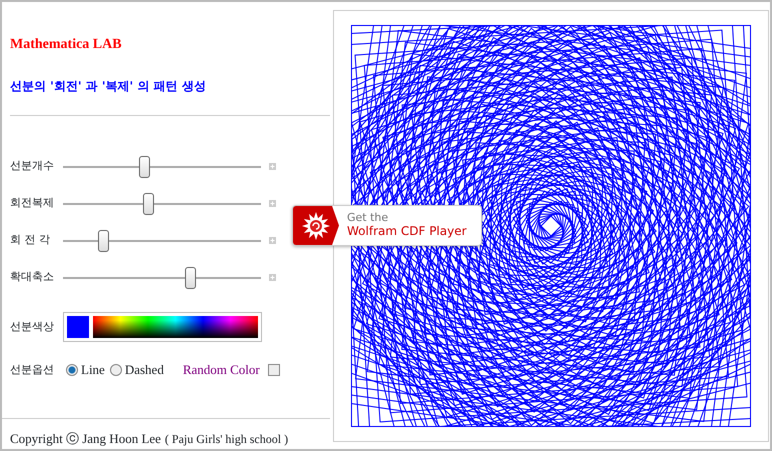  I want to click on copyright-text: Copyright ⓒ Jang Hoon Lee, so click(85, 439).